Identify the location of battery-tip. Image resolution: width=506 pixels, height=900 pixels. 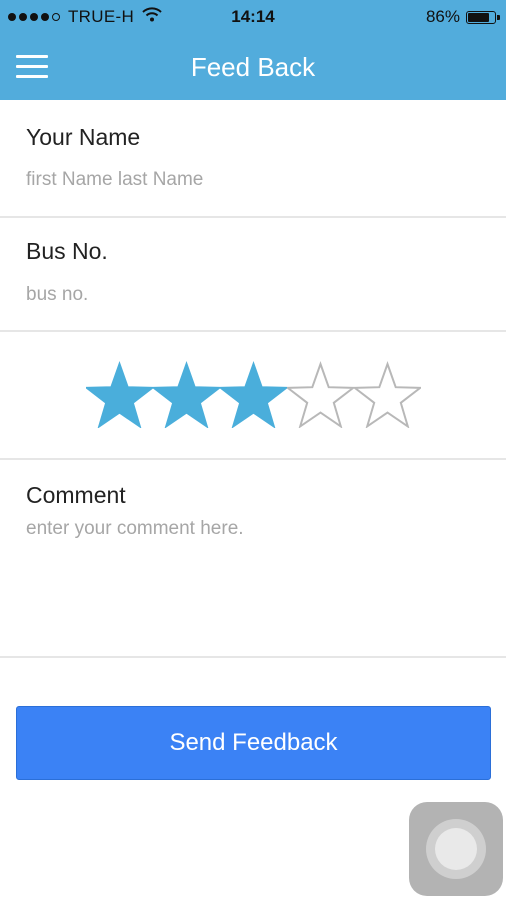
(498, 17).